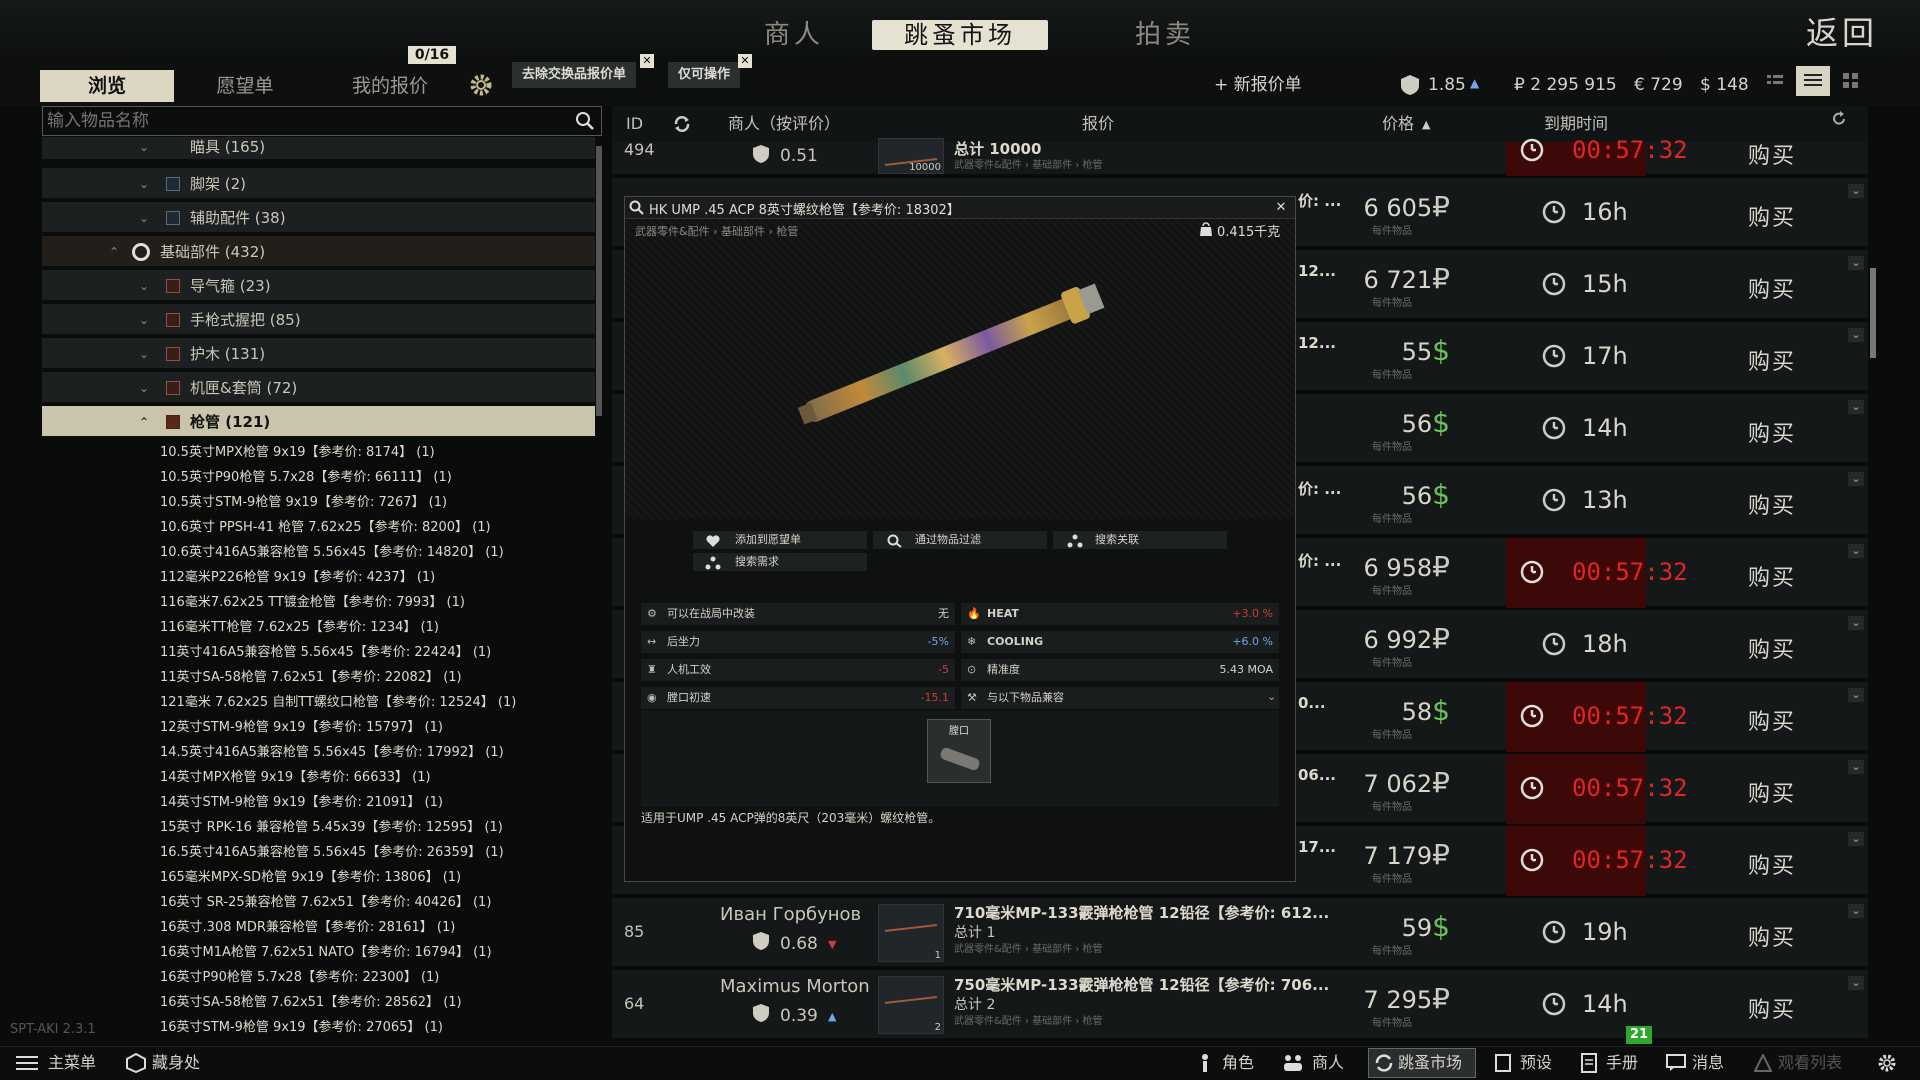 The image size is (1920, 1080). Describe the element at coordinates (318, 388) in the screenshot. I see `category-row: ⌄ 机匣&套筒 (72)` at that location.